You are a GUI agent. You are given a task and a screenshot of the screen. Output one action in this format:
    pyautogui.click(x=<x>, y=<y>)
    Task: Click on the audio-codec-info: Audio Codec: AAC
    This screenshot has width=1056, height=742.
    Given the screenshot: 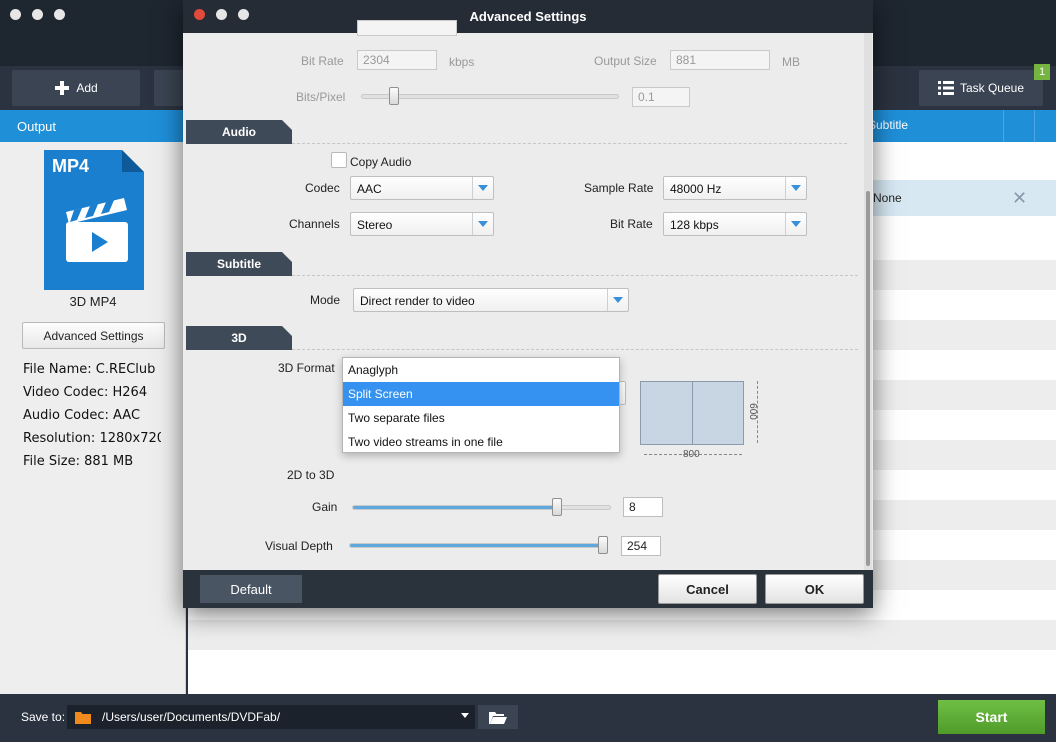 What is the action you would take?
    pyautogui.click(x=82, y=415)
    